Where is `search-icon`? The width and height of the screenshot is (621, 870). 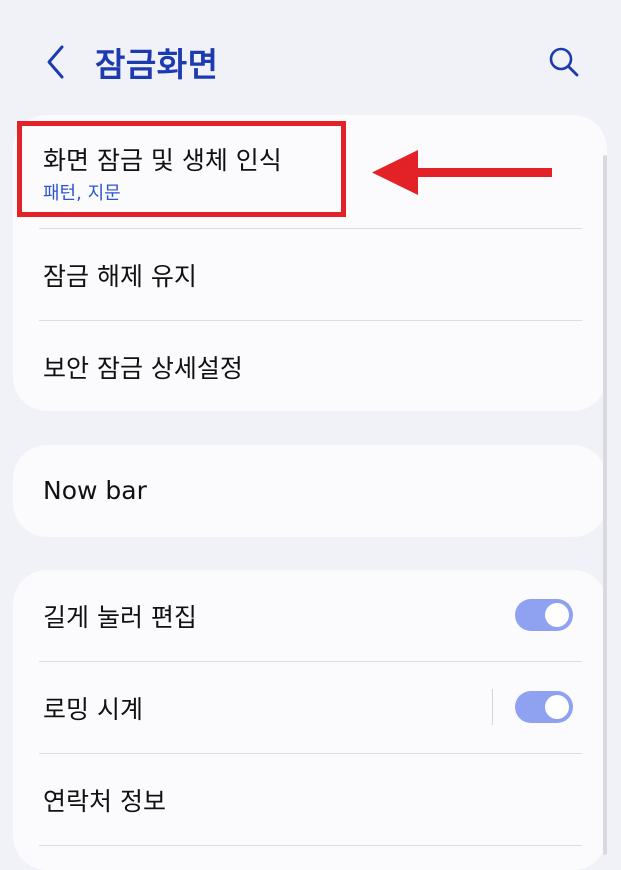
search-icon is located at coordinates (564, 62).